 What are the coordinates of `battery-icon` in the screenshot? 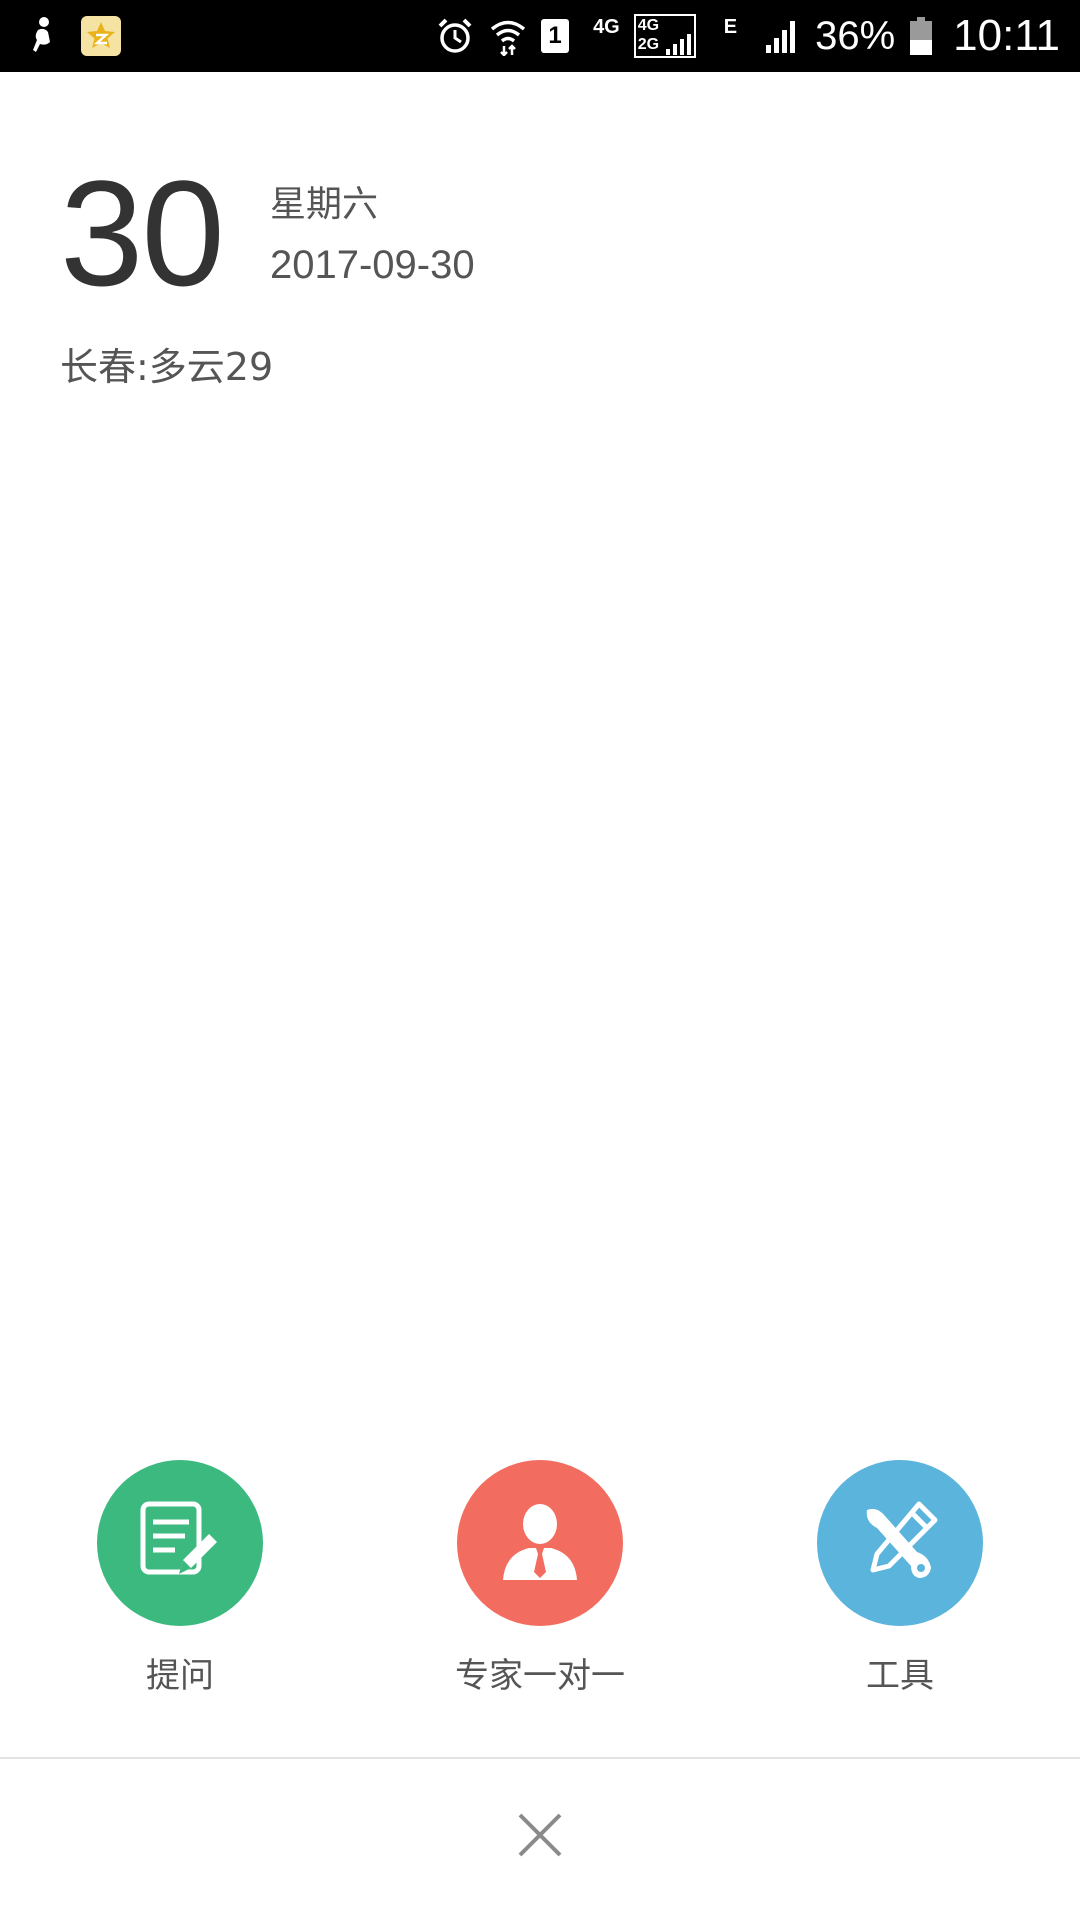 It's located at (921, 36).